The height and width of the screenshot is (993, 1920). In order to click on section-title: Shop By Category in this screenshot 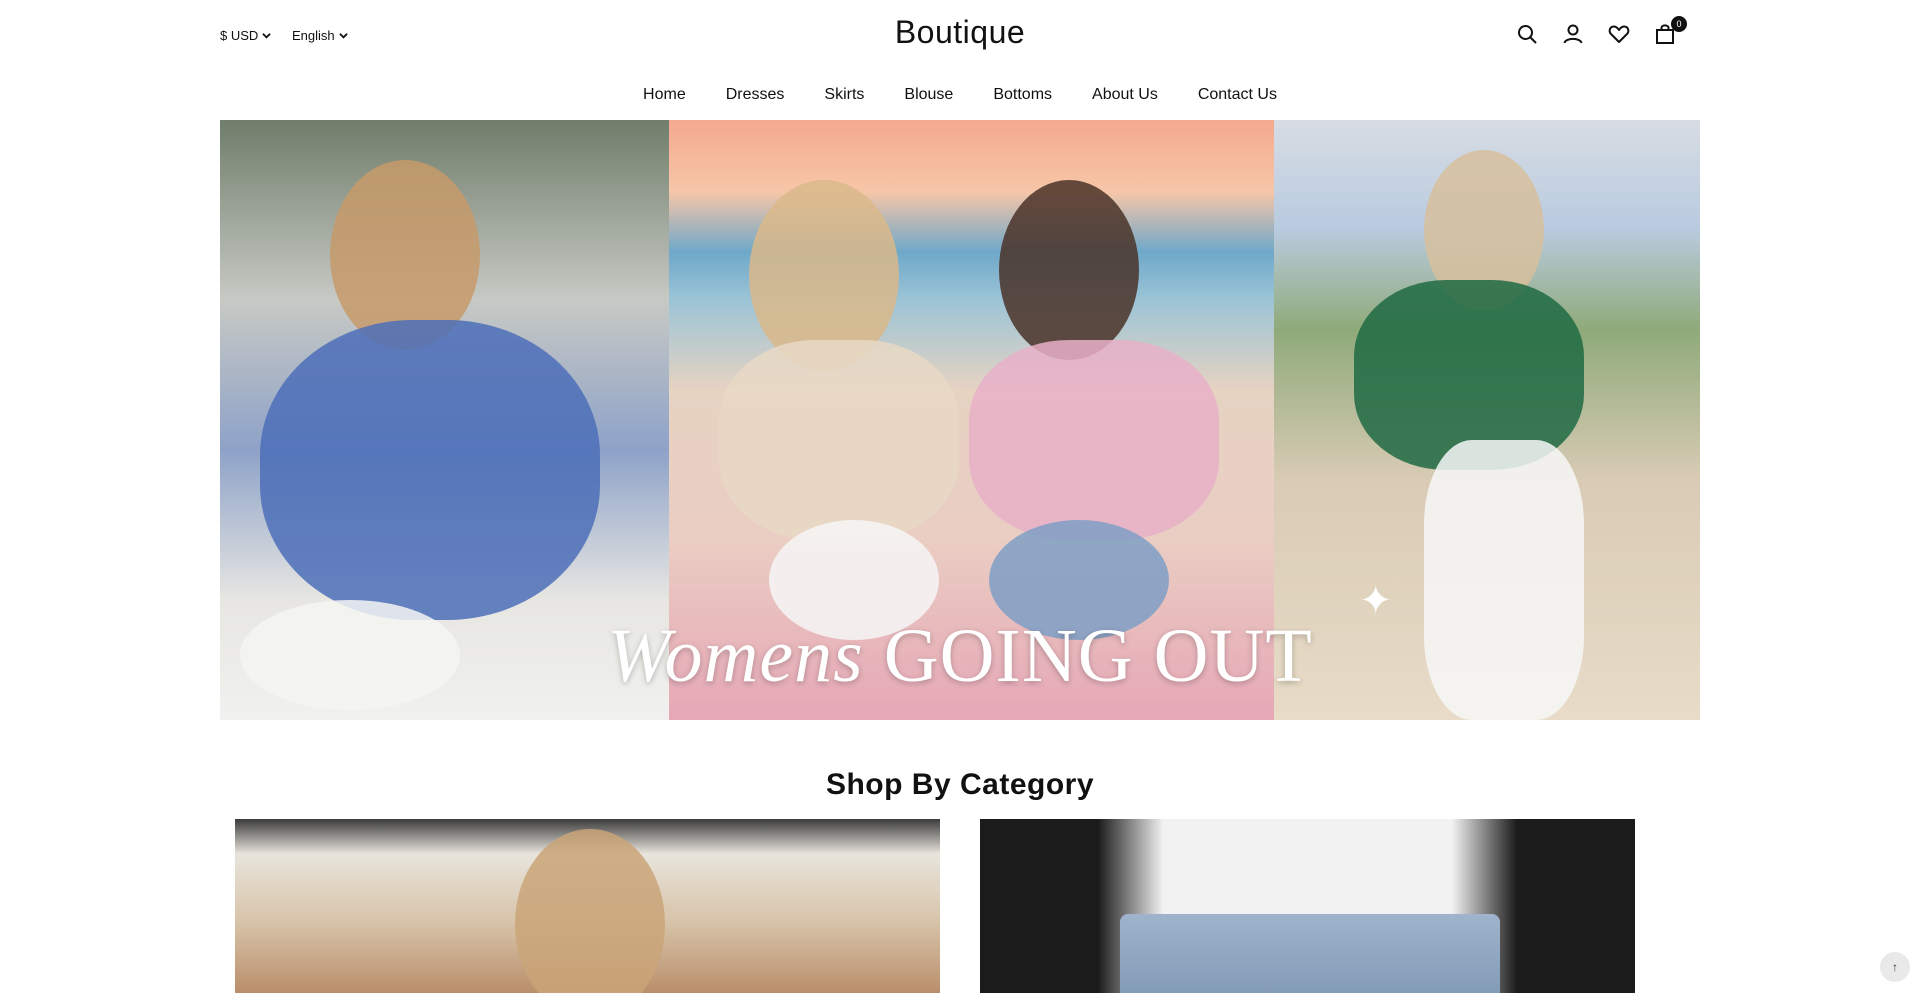, I will do `click(960, 784)`.